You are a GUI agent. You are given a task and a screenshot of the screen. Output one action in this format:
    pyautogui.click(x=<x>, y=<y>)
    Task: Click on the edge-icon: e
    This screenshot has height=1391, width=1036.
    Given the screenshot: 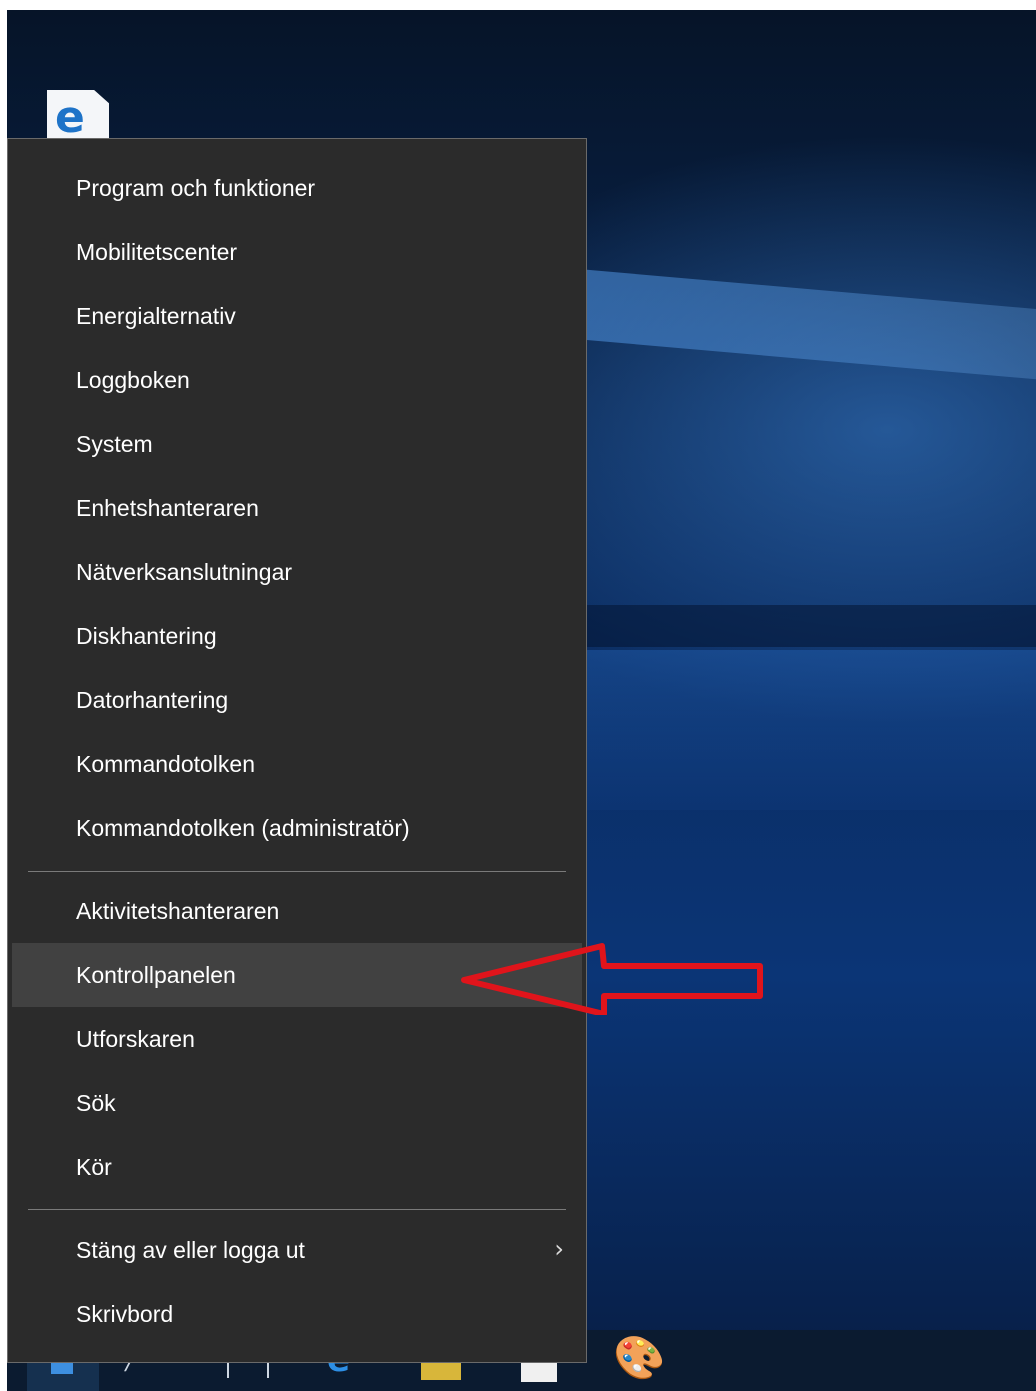 What is the action you would take?
    pyautogui.click(x=70, y=117)
    